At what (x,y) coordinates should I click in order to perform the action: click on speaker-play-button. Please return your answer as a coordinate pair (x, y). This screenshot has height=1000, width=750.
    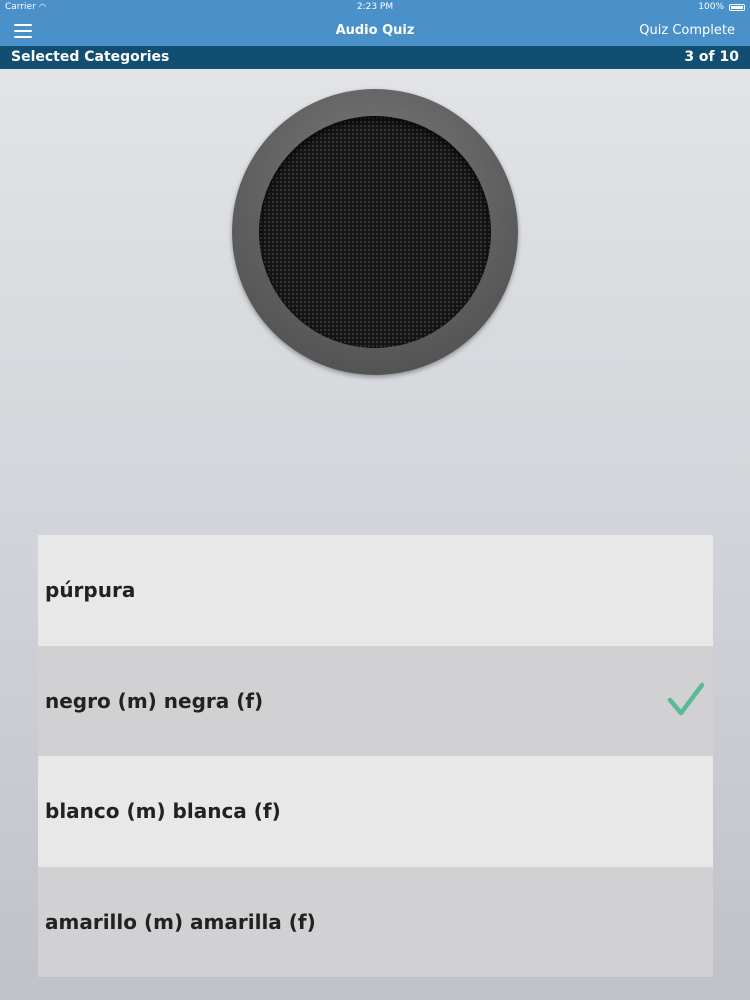
    Looking at the image, I should click on (375, 232).